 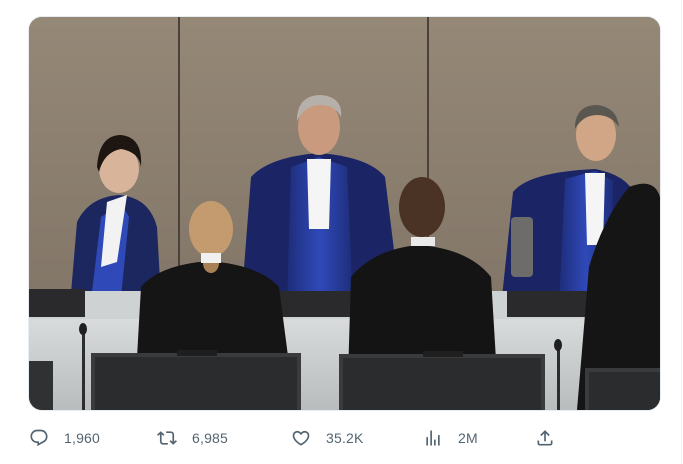 What do you see at coordinates (681, 232) in the screenshot?
I see `timeline-divider` at bounding box center [681, 232].